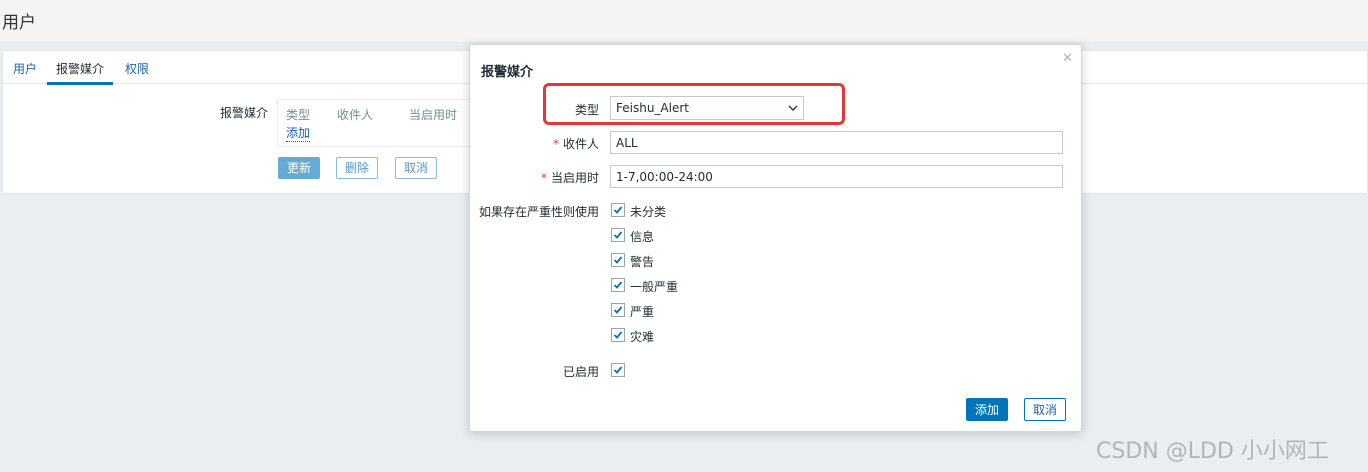  What do you see at coordinates (433, 115) in the screenshot?
I see `column-header-period: 当启用时` at bounding box center [433, 115].